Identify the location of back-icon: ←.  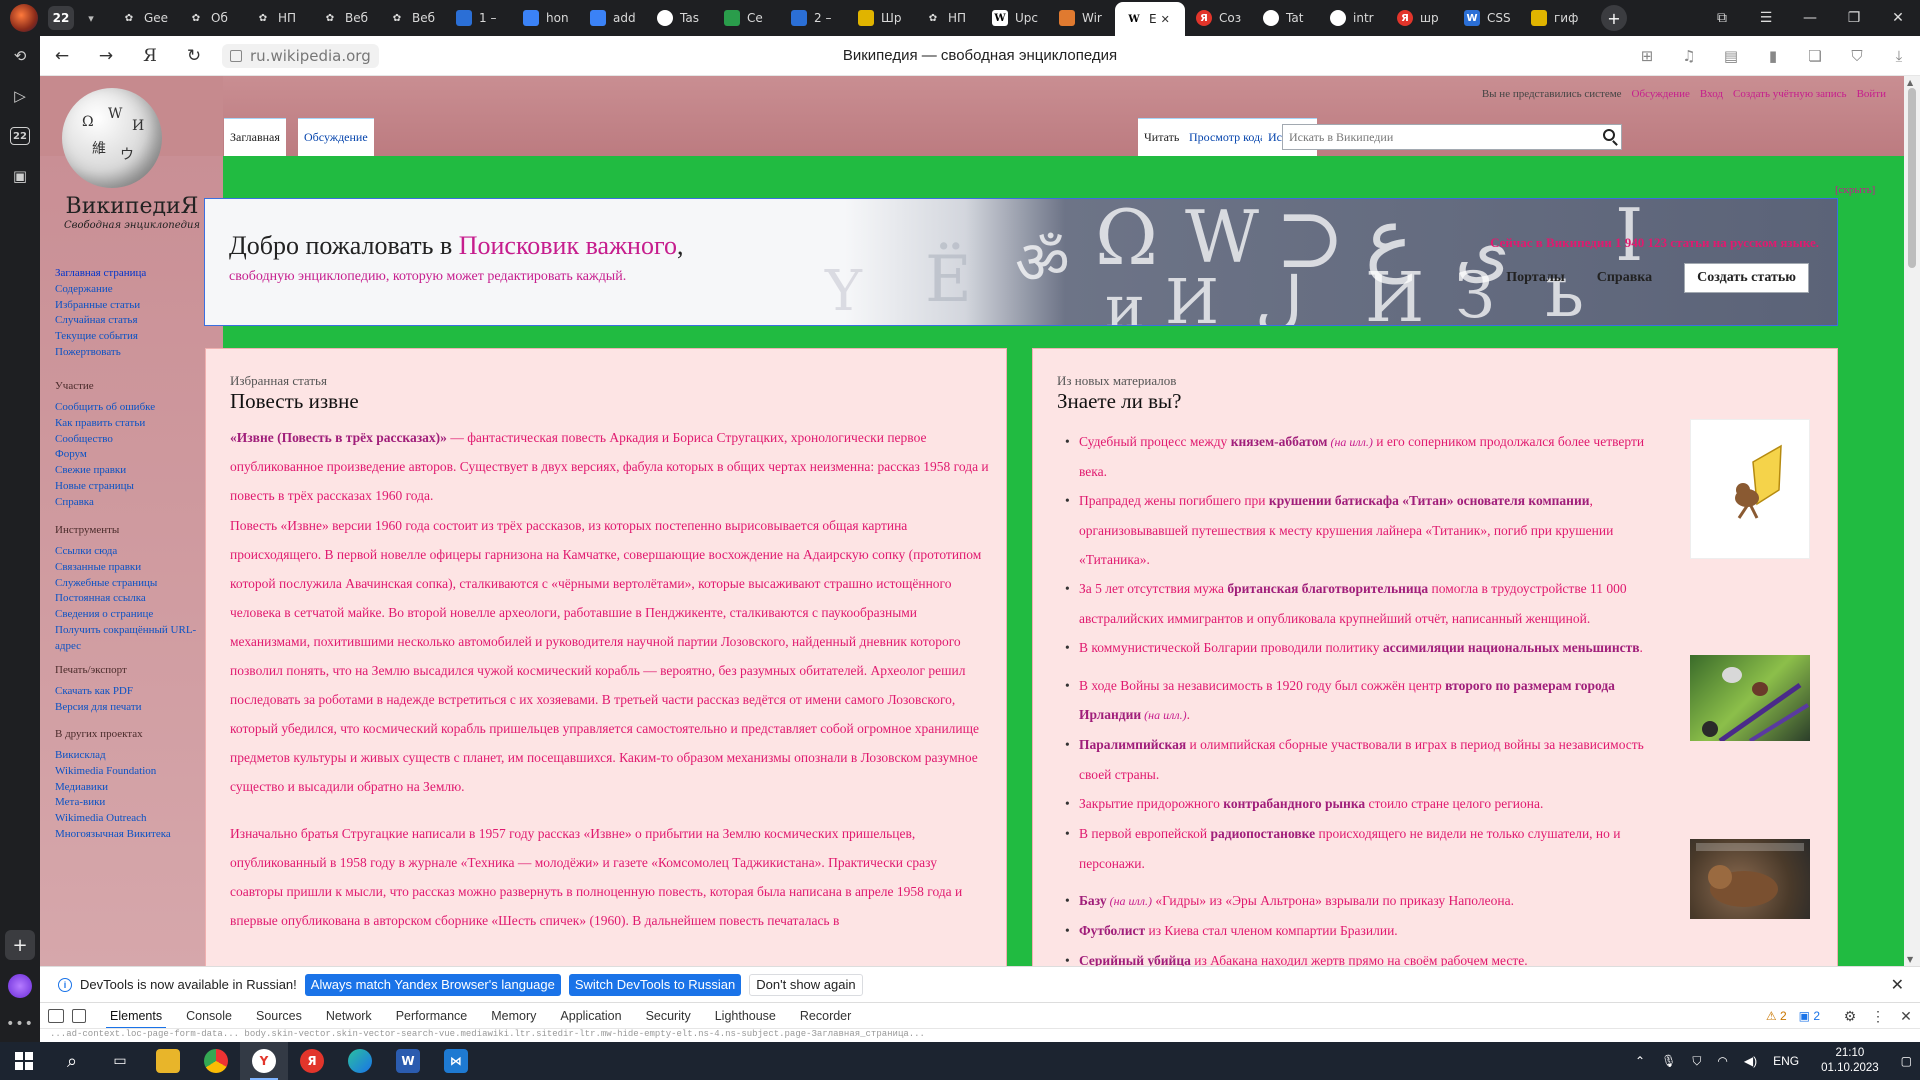
(62, 56).